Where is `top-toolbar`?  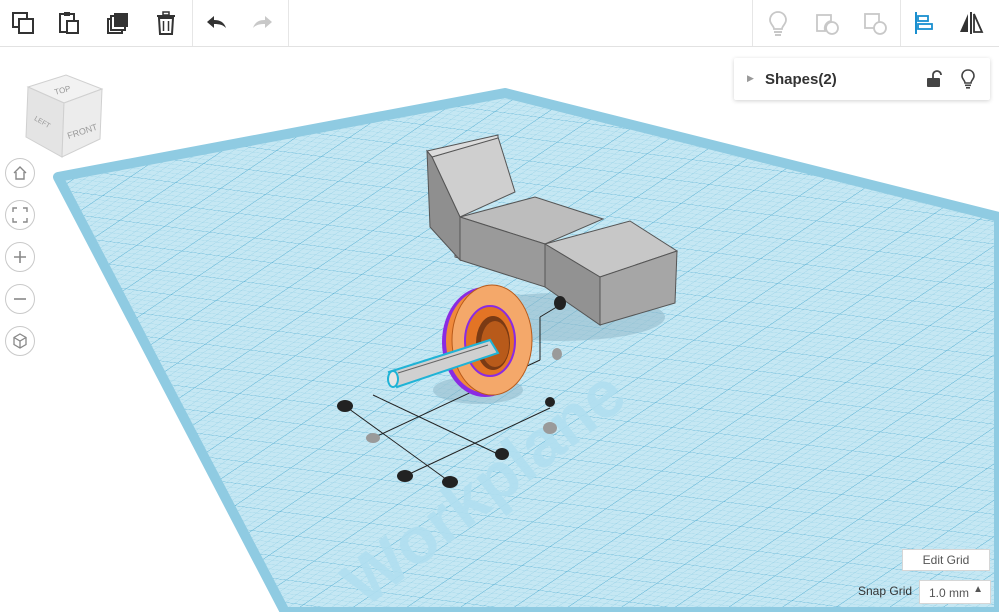 top-toolbar is located at coordinates (499, 23).